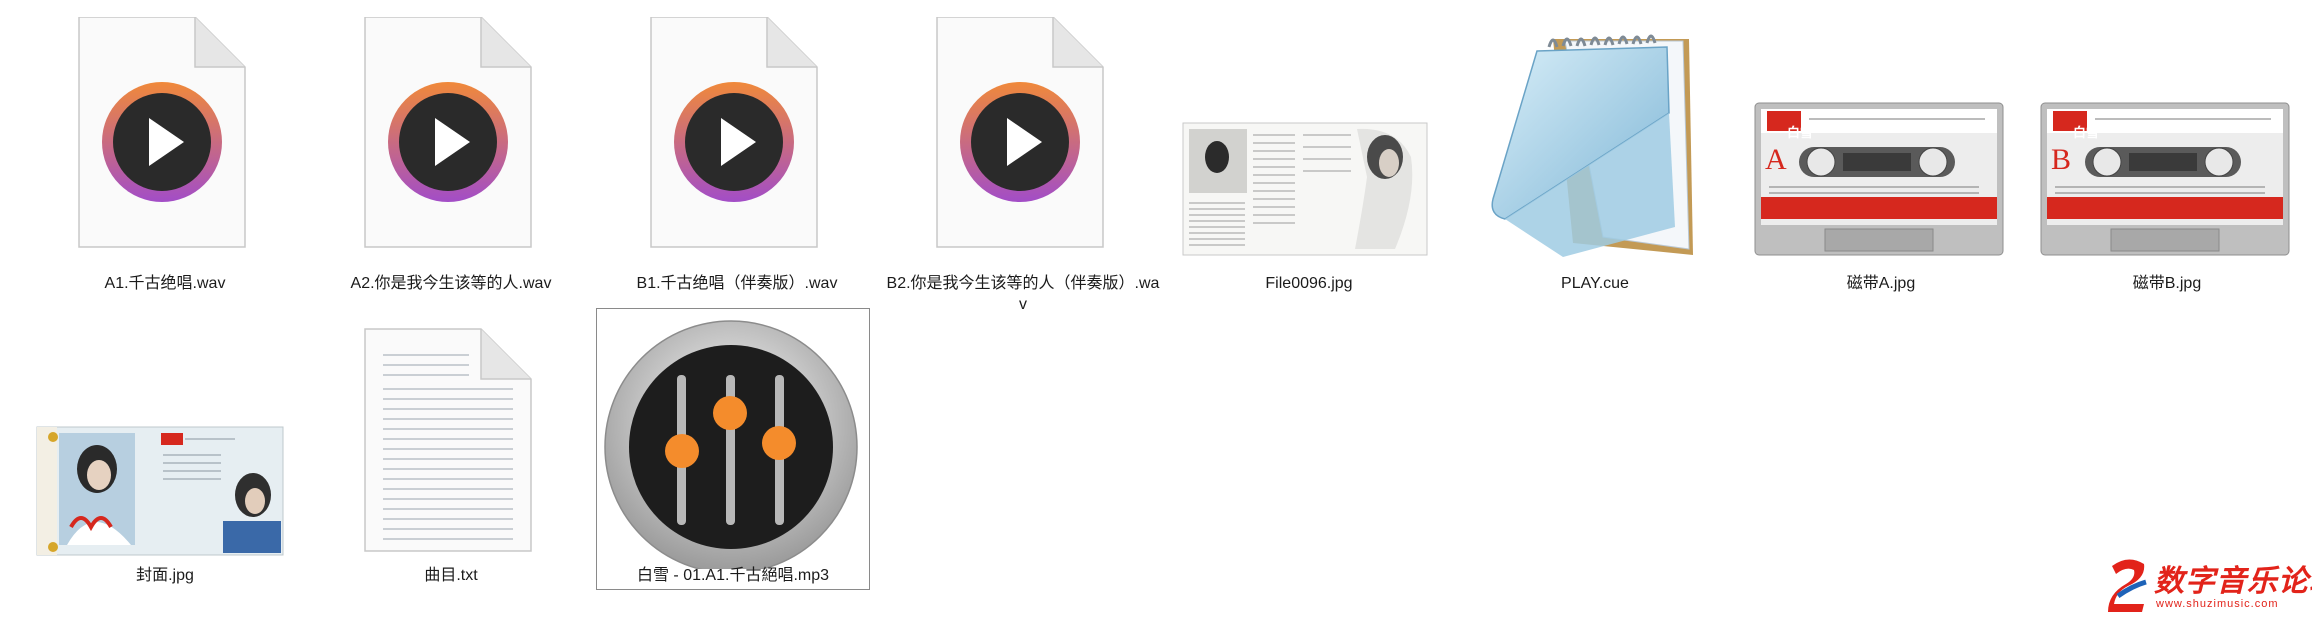  I want to click on file-item-b1-wav: B1.千古绝唱（伴奏版）.wav, so click(737, 154).